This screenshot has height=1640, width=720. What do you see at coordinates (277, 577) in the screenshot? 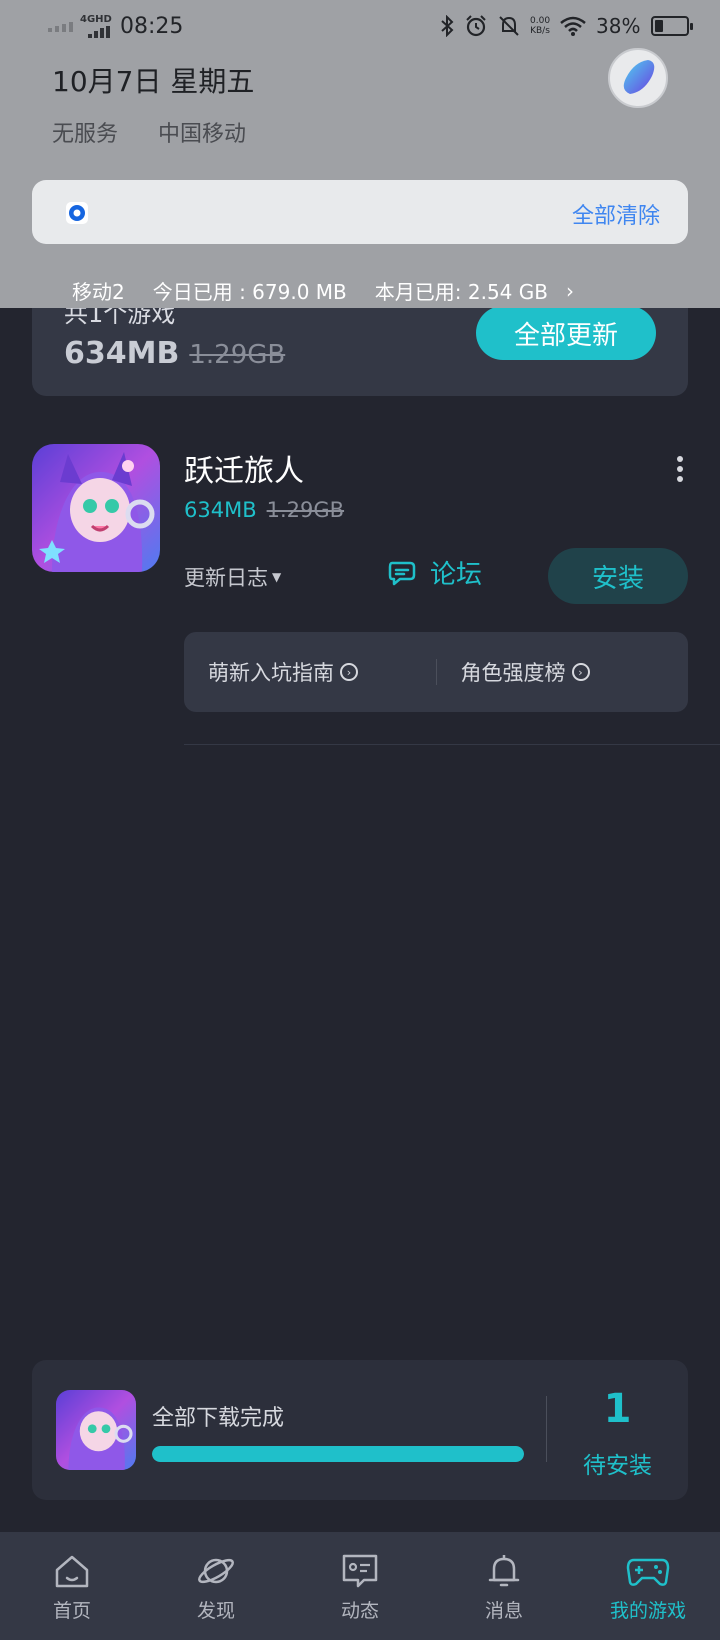
I see `caret-down-icon: ▼` at bounding box center [277, 577].